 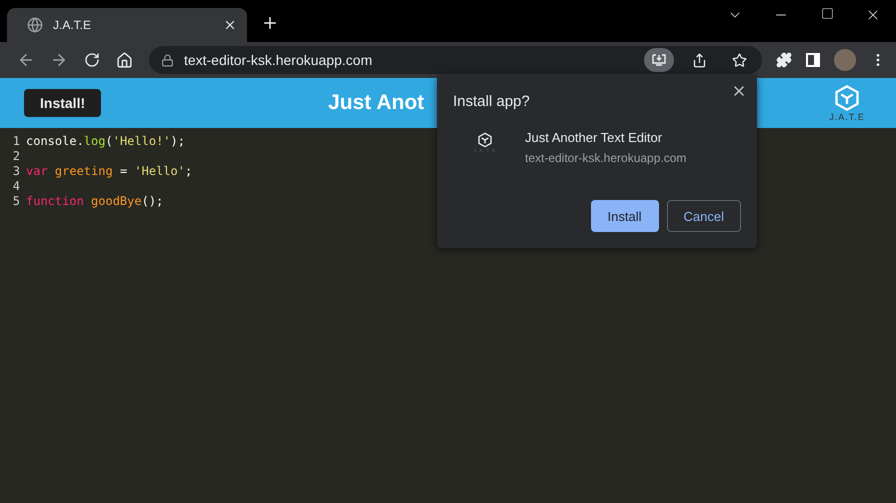 I want to click on close-icon, so click(x=230, y=25).